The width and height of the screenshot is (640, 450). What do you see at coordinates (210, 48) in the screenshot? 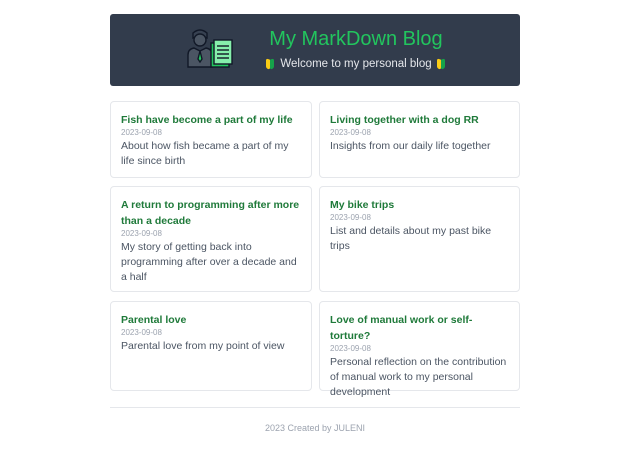
I see `blogger-avatar-icon` at bounding box center [210, 48].